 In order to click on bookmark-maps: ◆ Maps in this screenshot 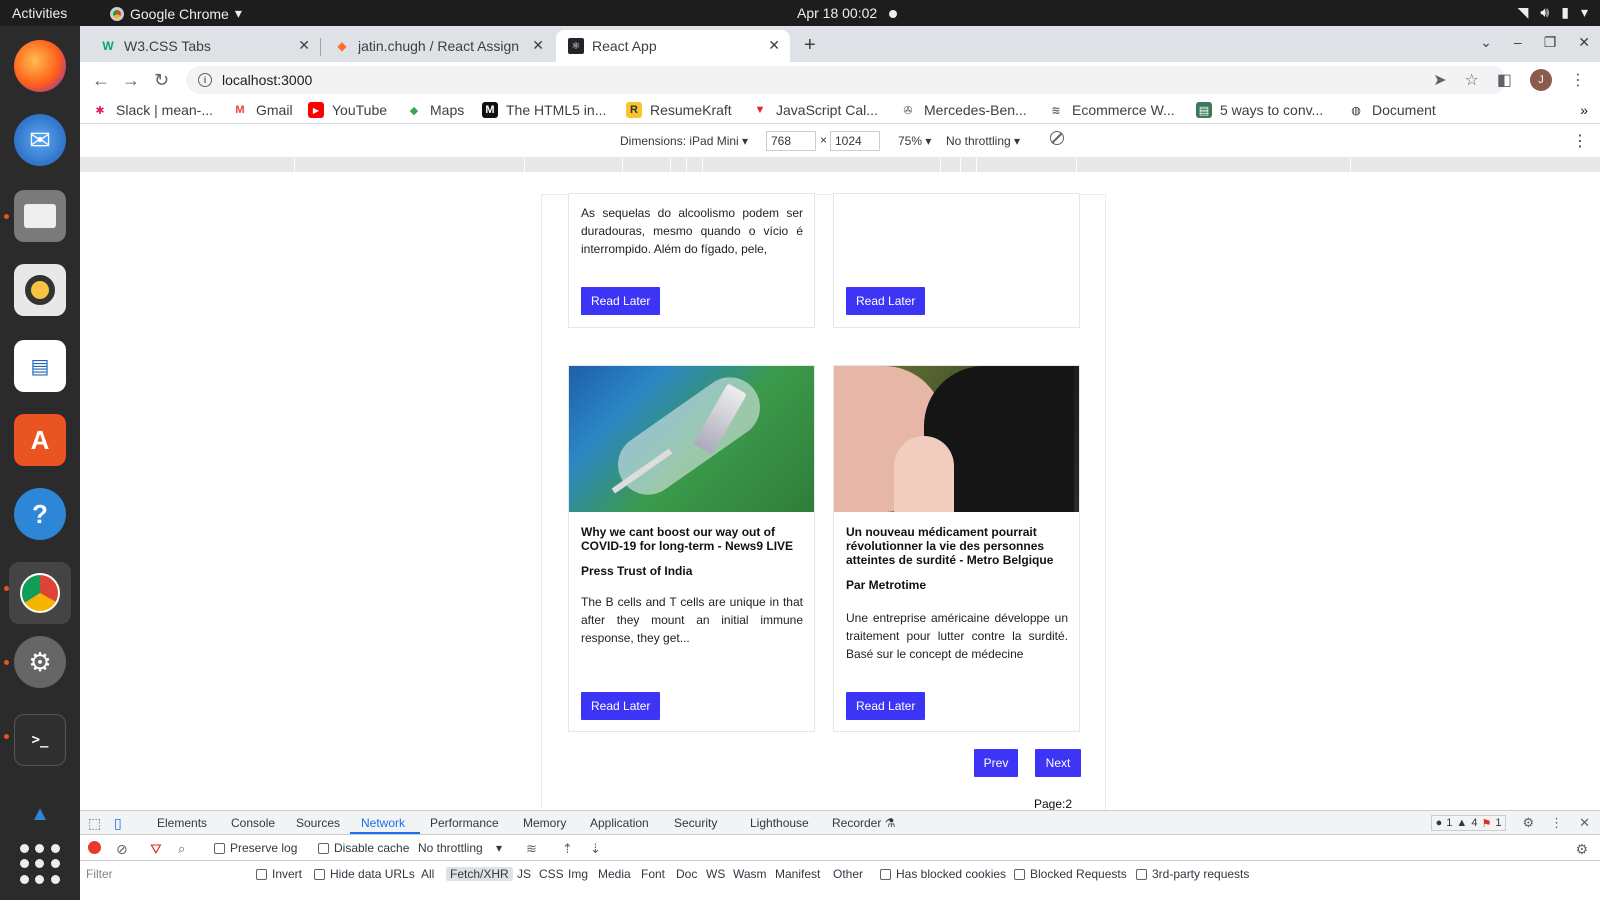, I will do `click(435, 110)`.